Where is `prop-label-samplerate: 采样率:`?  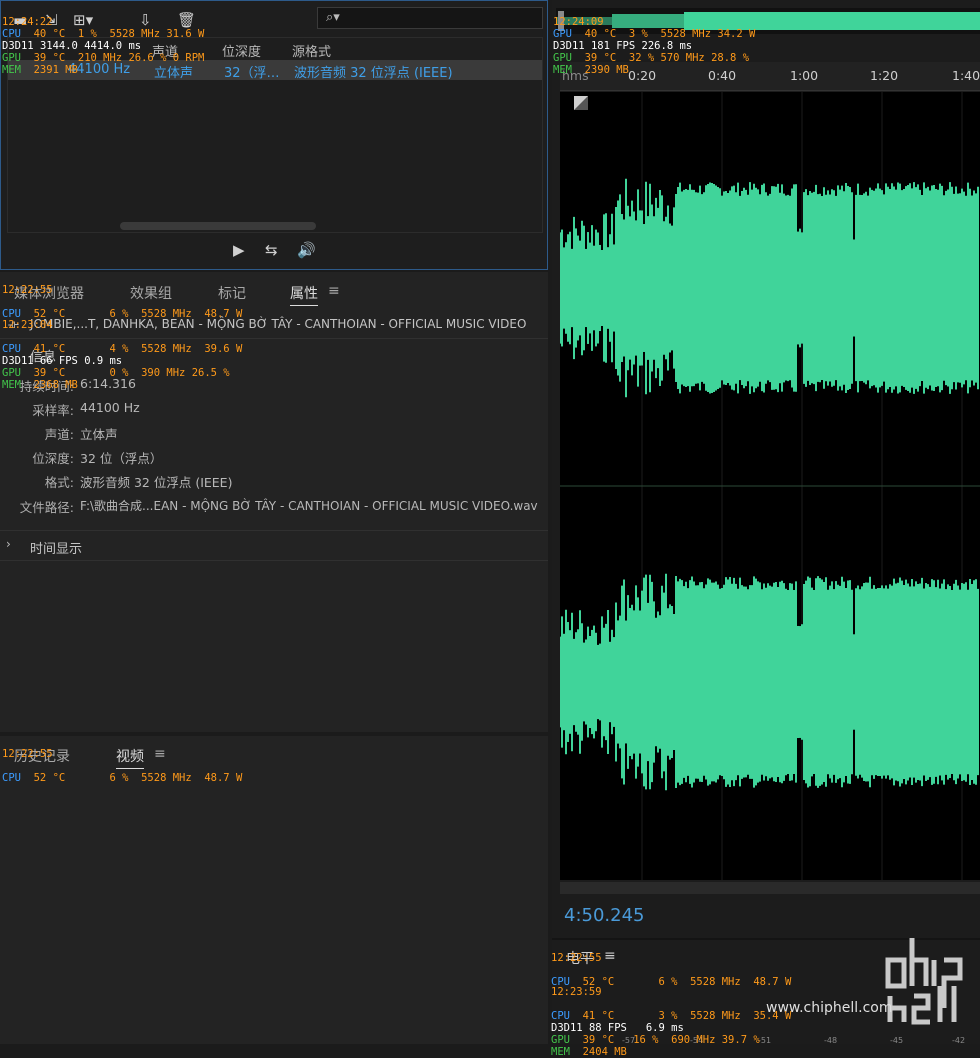 prop-label-samplerate: 采样率: is located at coordinates (53, 410).